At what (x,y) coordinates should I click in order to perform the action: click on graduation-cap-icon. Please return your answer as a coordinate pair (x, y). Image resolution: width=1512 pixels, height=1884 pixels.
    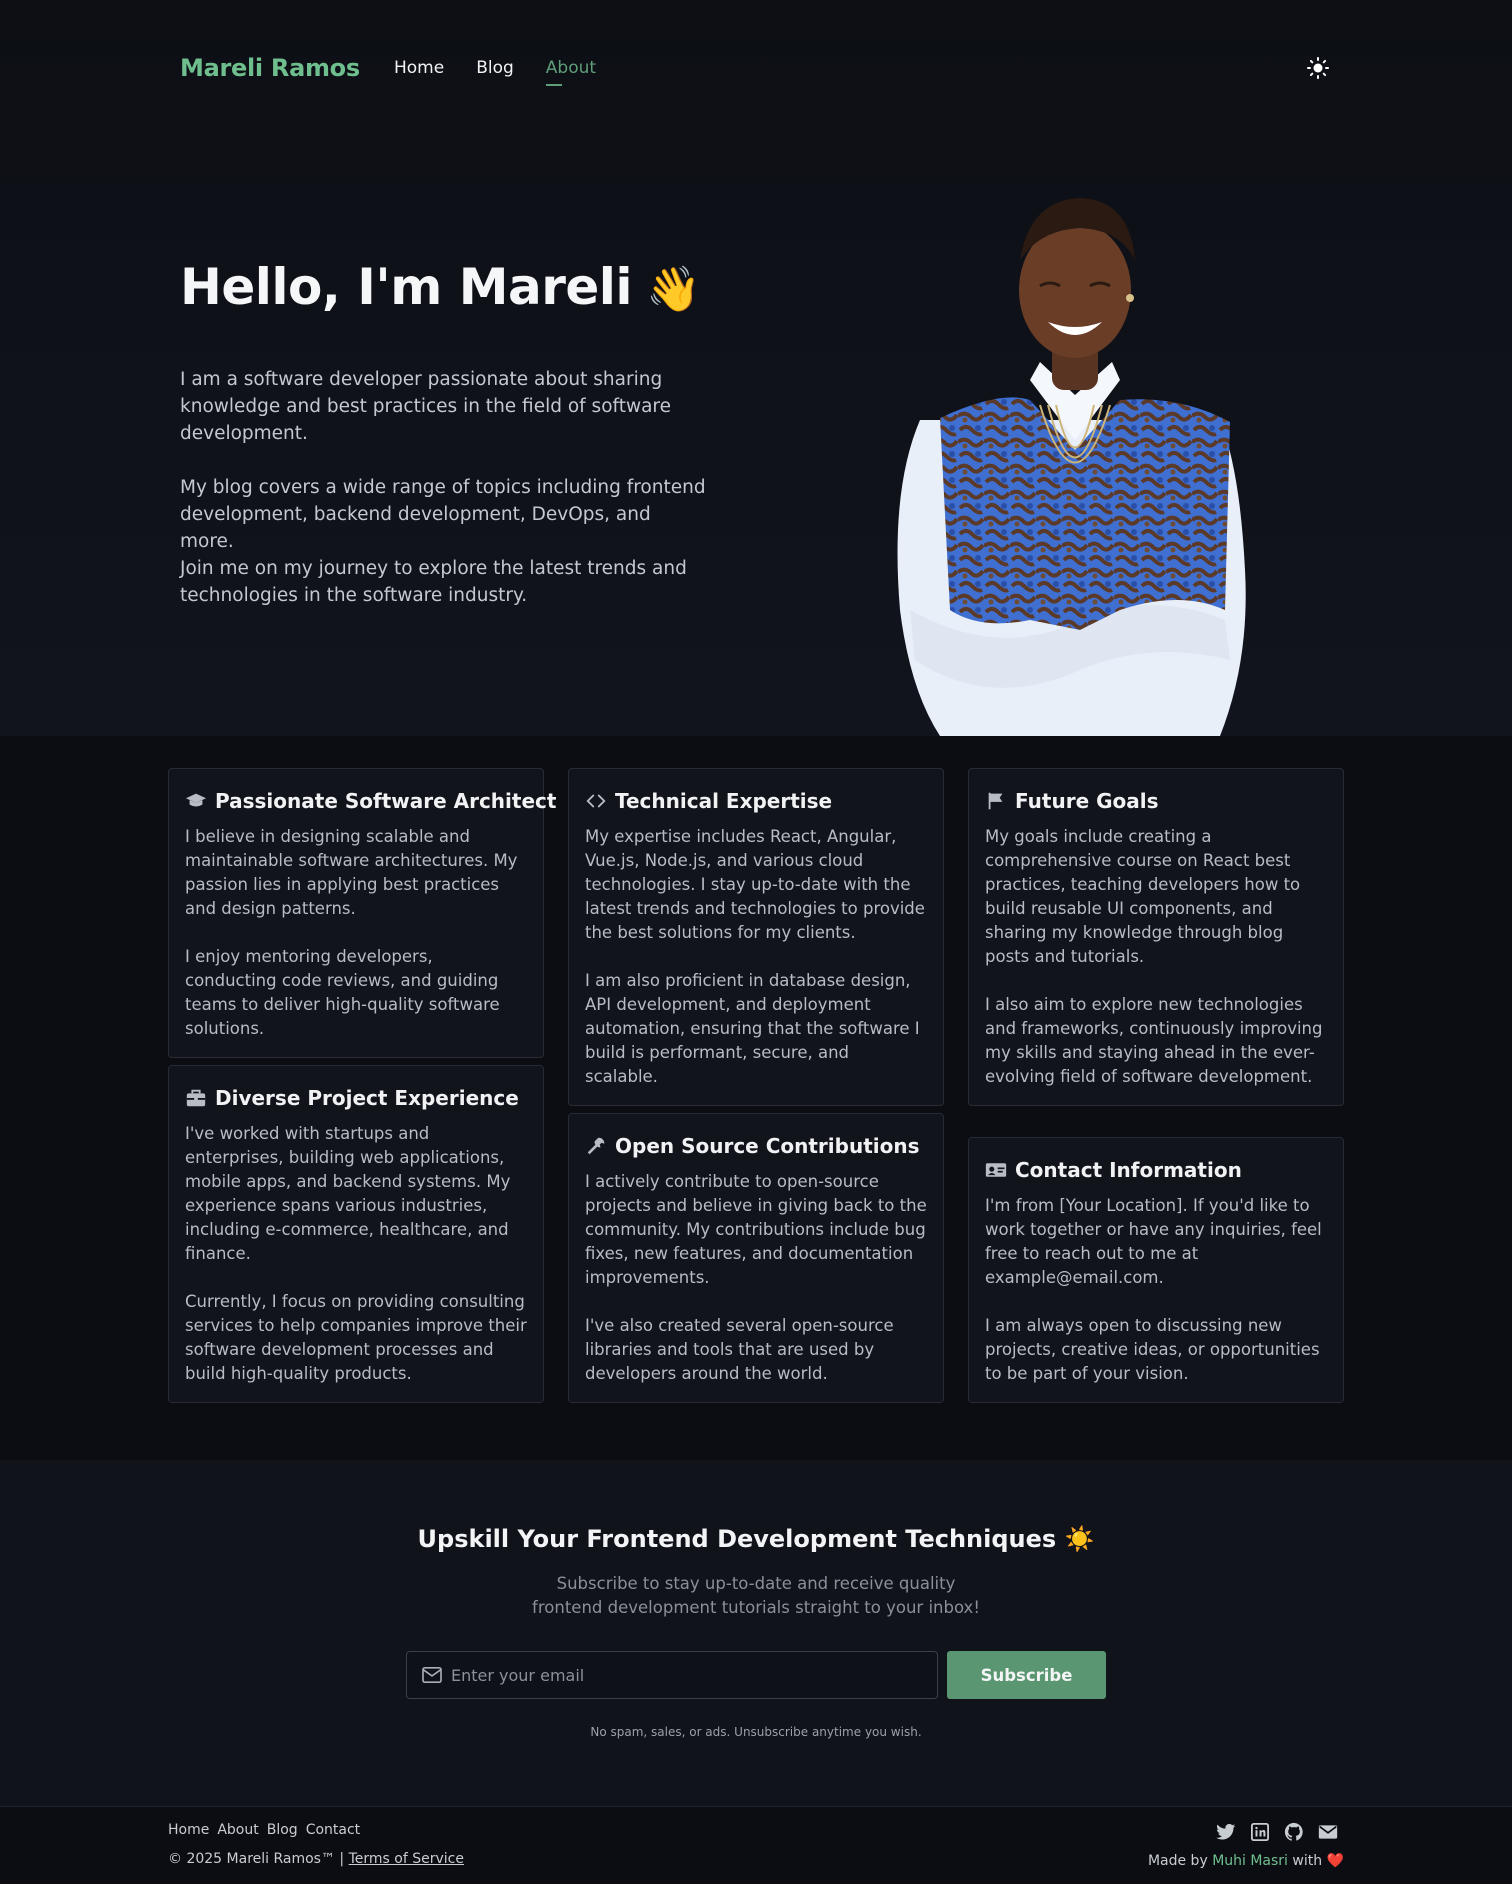
    Looking at the image, I should click on (196, 801).